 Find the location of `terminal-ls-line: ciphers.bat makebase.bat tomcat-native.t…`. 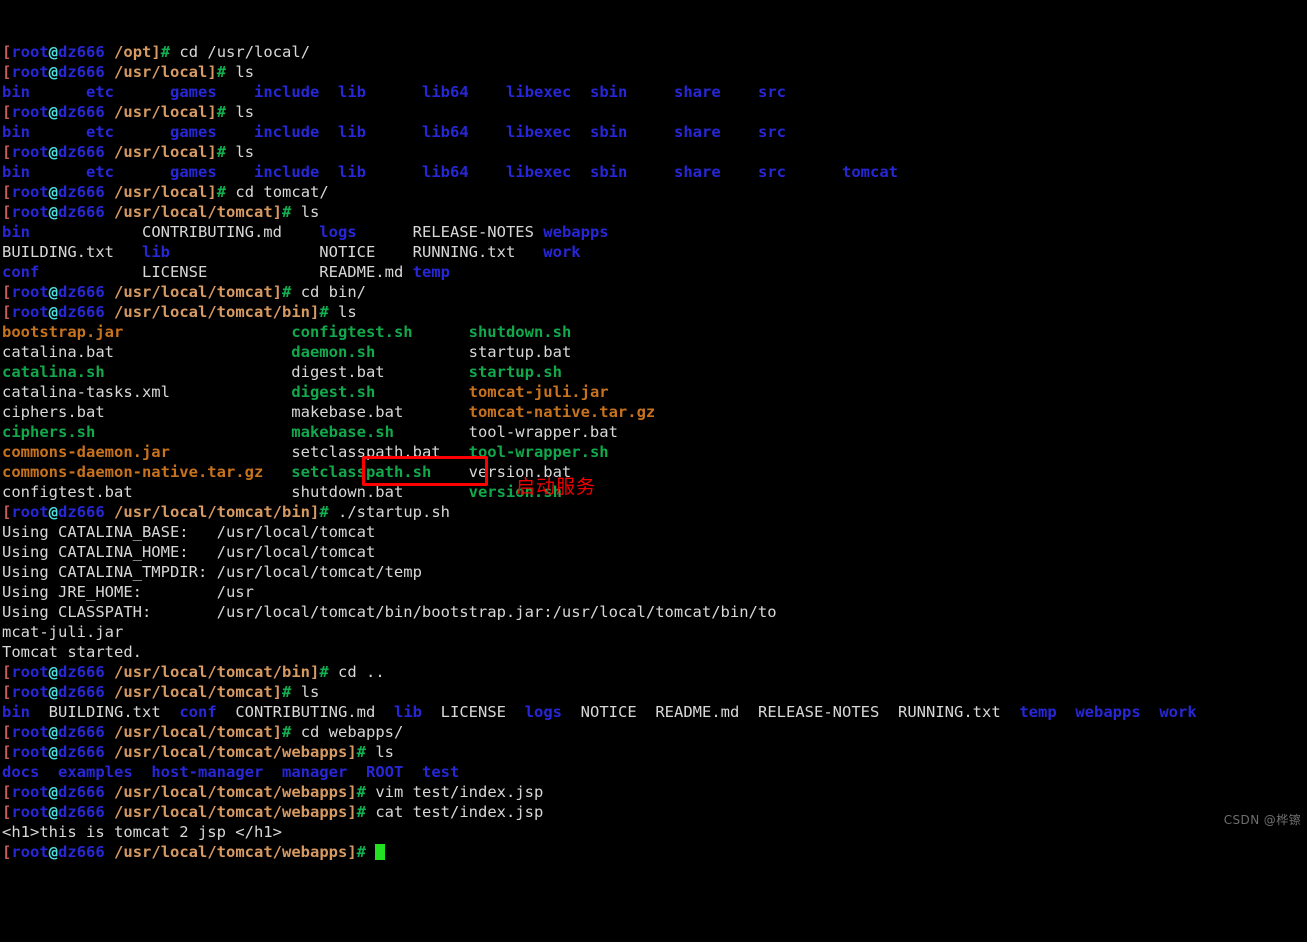

terminal-ls-line: ciphers.bat makebase.bat tomcat-native.t… is located at coordinates (654, 412).